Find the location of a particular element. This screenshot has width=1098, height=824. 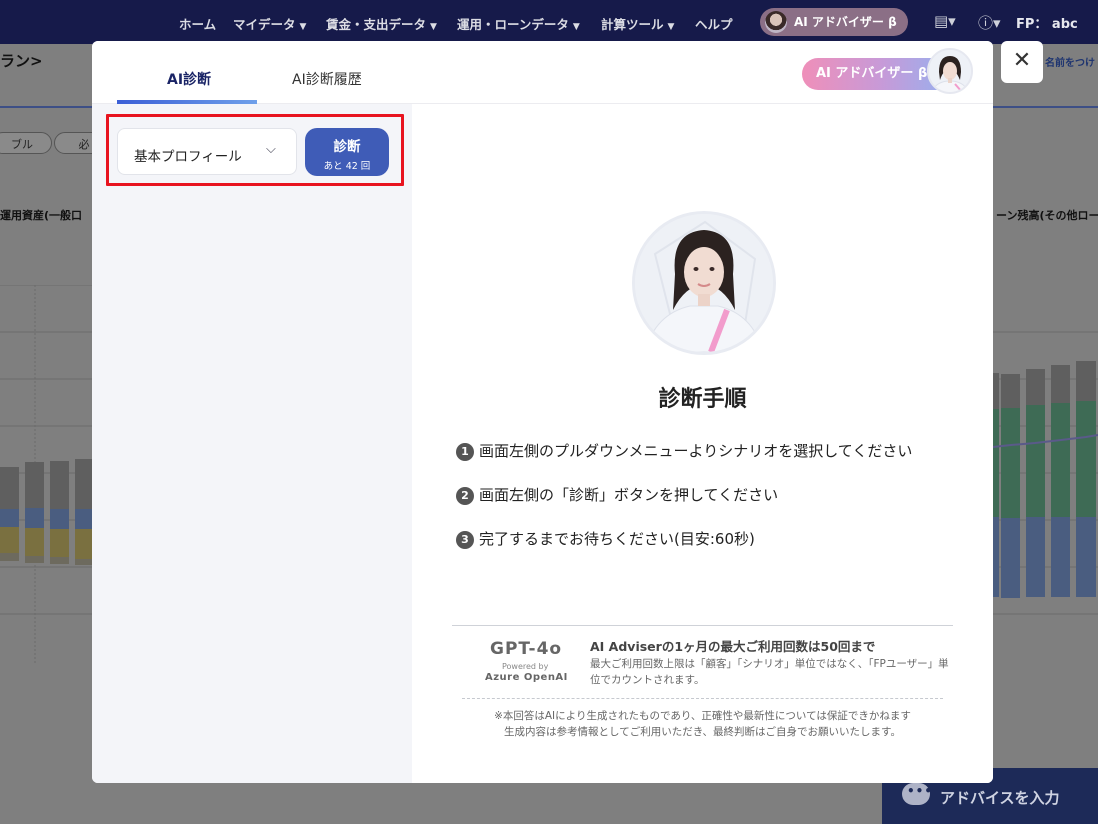

close-modal-button: ✕ is located at coordinates (1022, 62).